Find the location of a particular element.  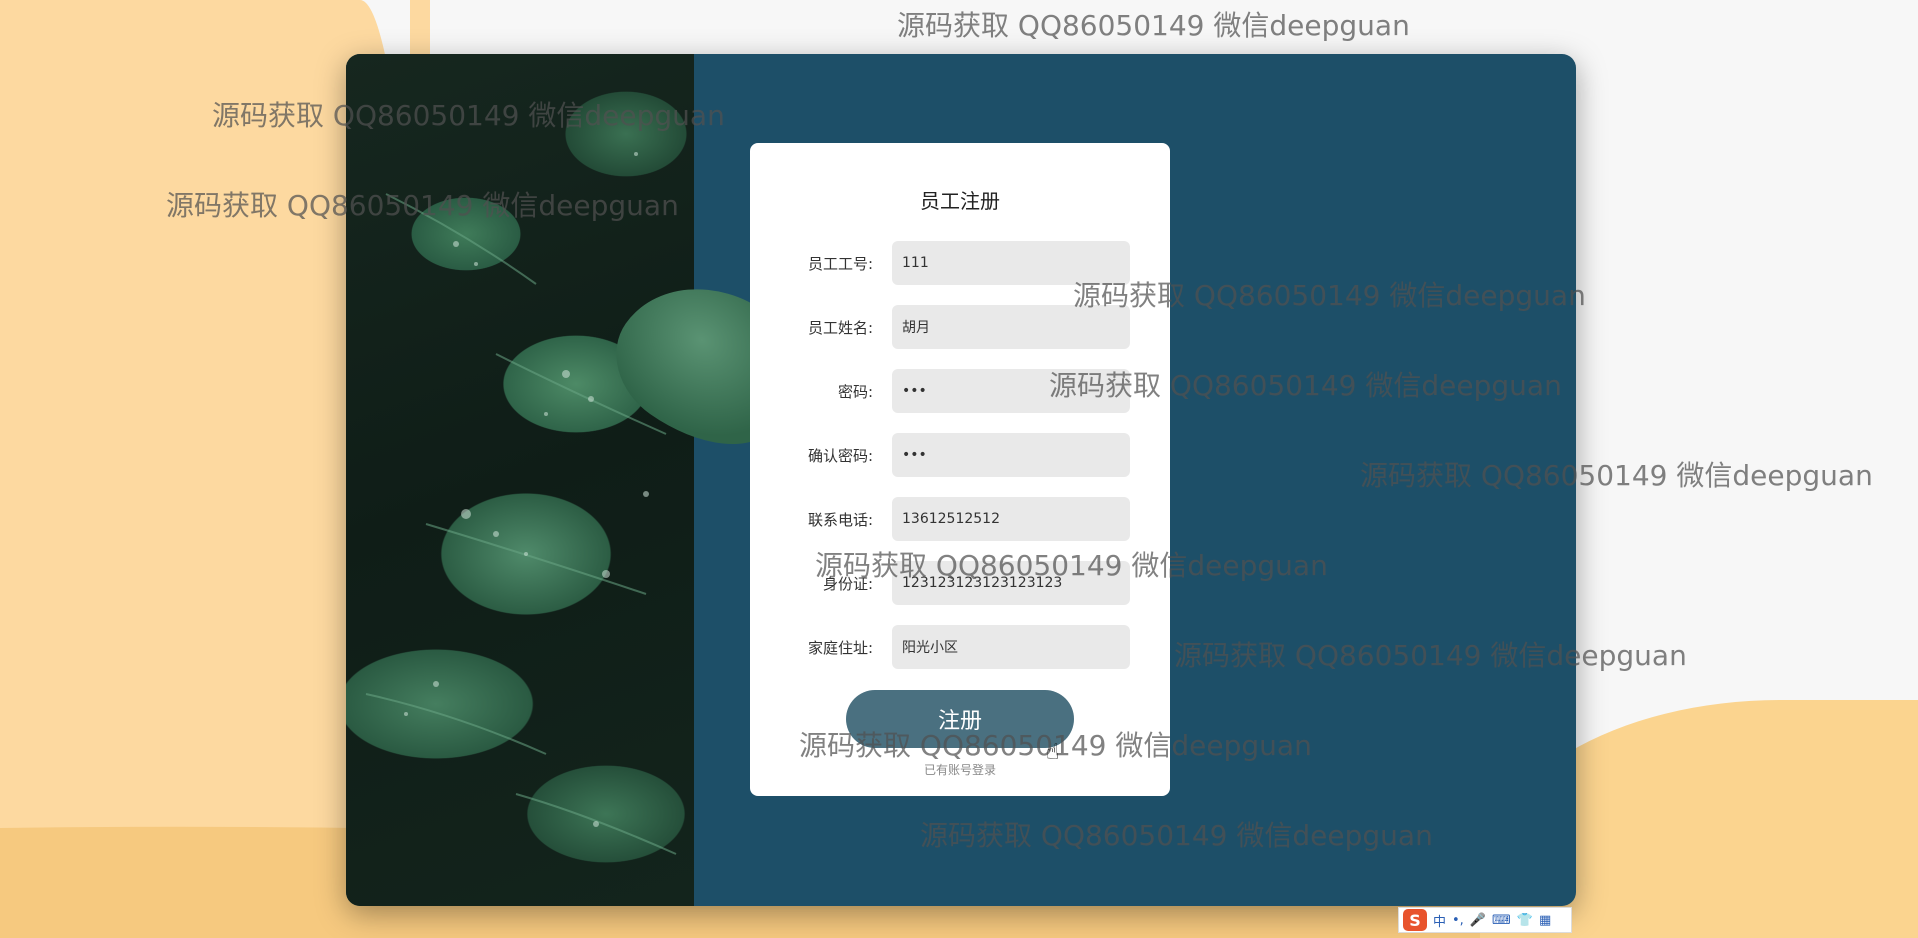

field-id-card: 身份证: is located at coordinates (960, 583).